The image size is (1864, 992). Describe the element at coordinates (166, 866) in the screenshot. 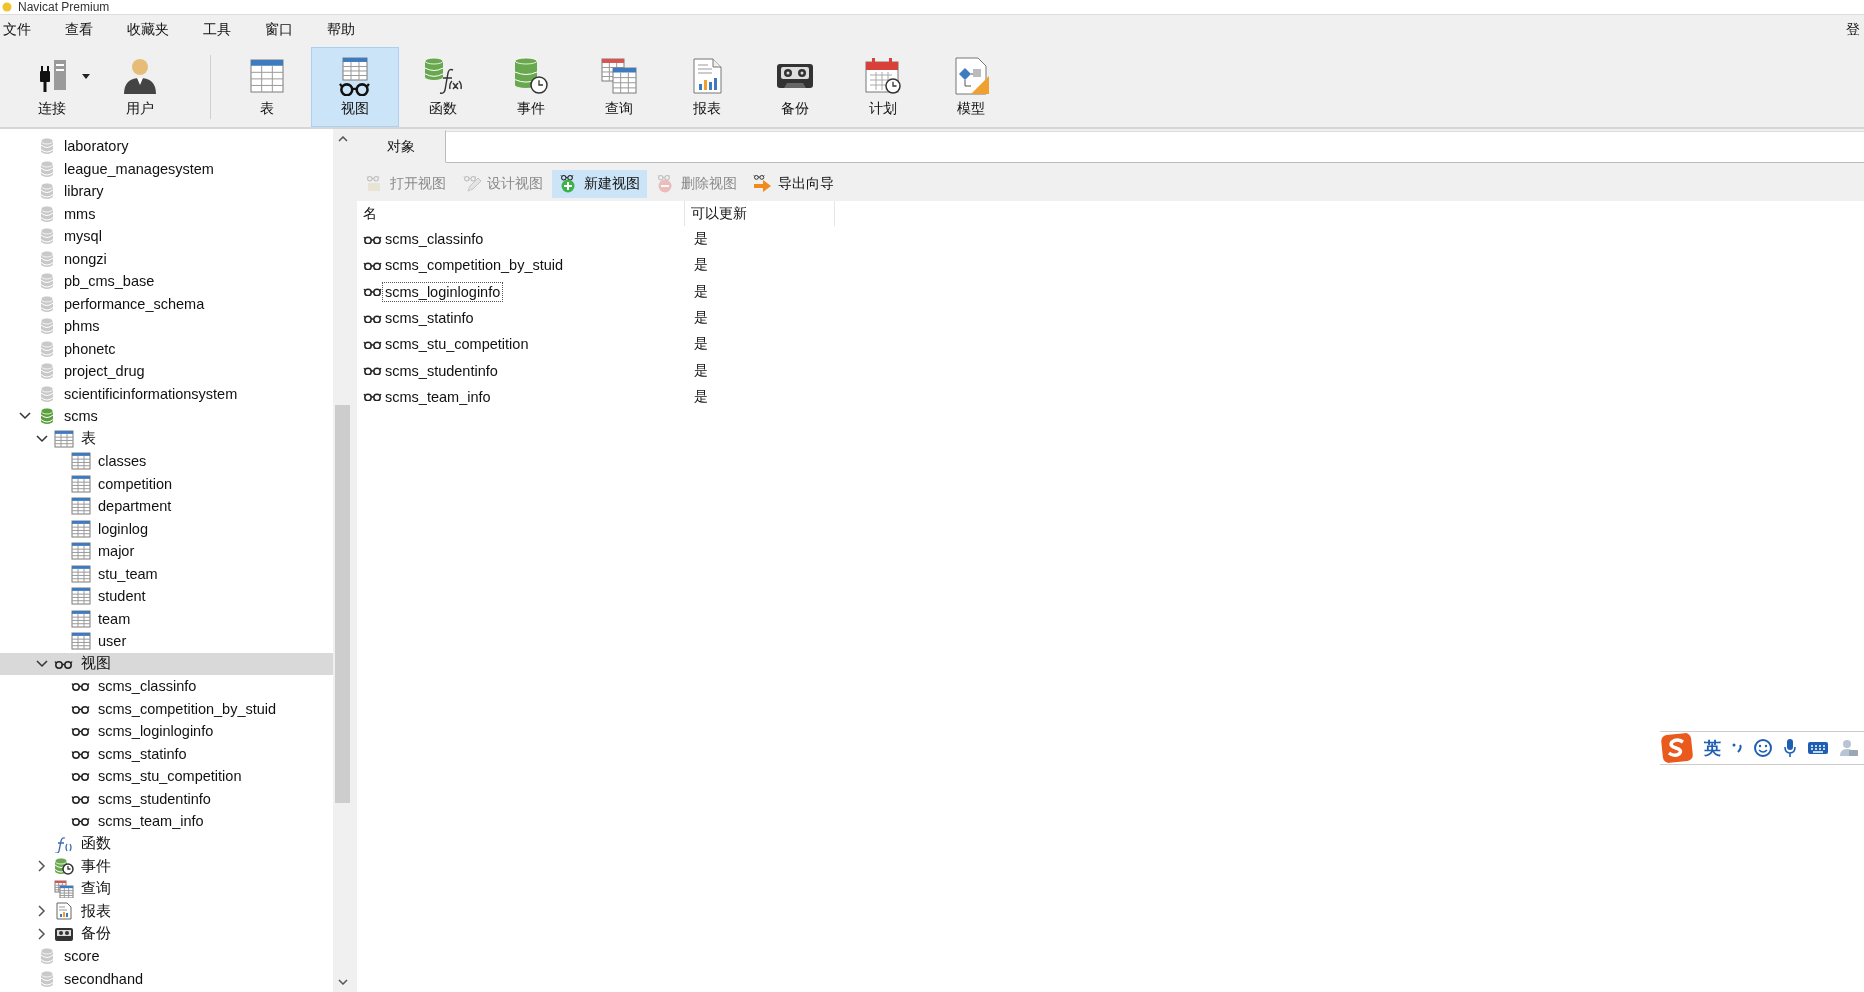

I see `tree-item: 事件` at that location.